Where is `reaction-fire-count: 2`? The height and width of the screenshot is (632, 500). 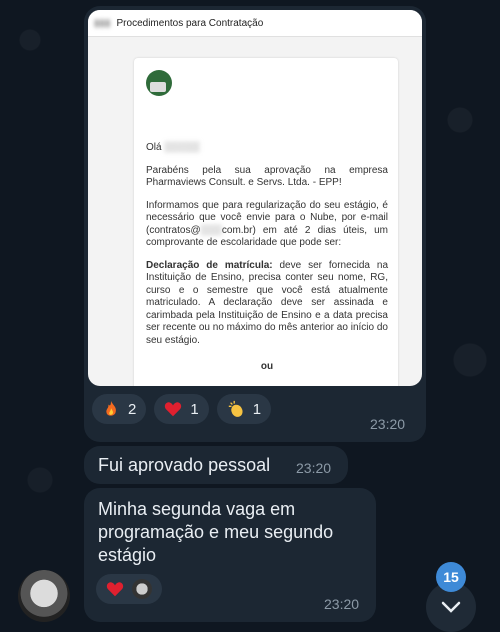 reaction-fire-count: 2 is located at coordinates (132, 409).